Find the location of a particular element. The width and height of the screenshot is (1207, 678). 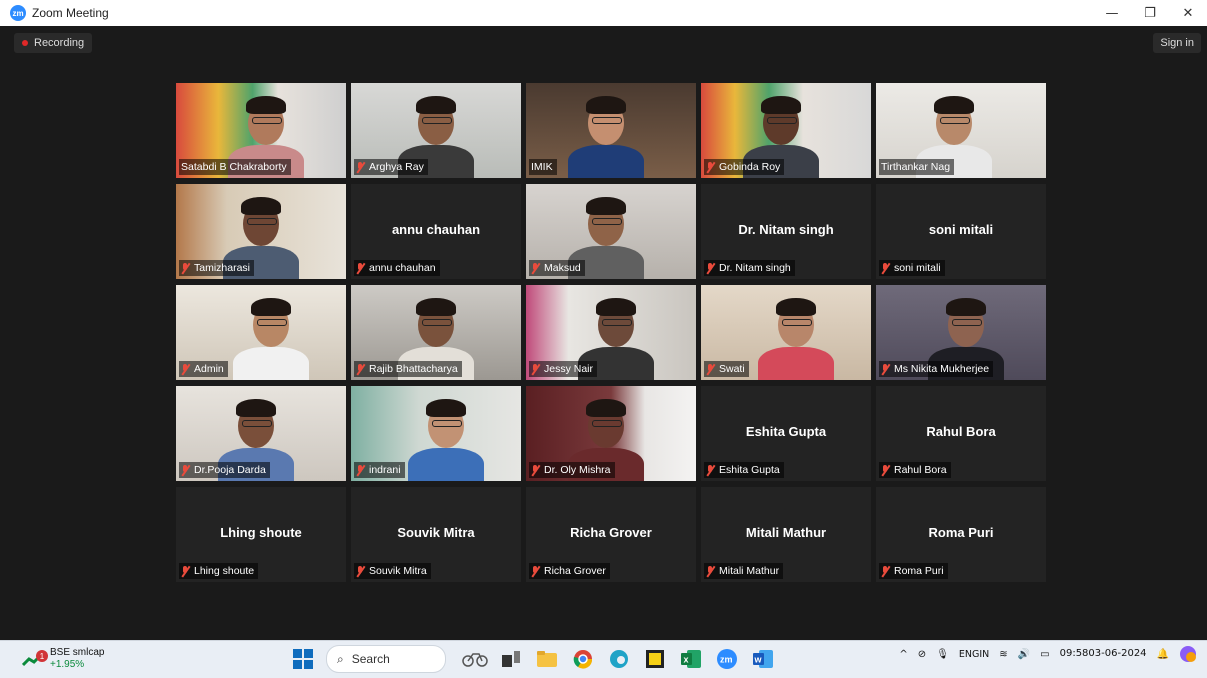

participant-name-label: Dr.Pooja Darda is located at coordinates (224, 470).